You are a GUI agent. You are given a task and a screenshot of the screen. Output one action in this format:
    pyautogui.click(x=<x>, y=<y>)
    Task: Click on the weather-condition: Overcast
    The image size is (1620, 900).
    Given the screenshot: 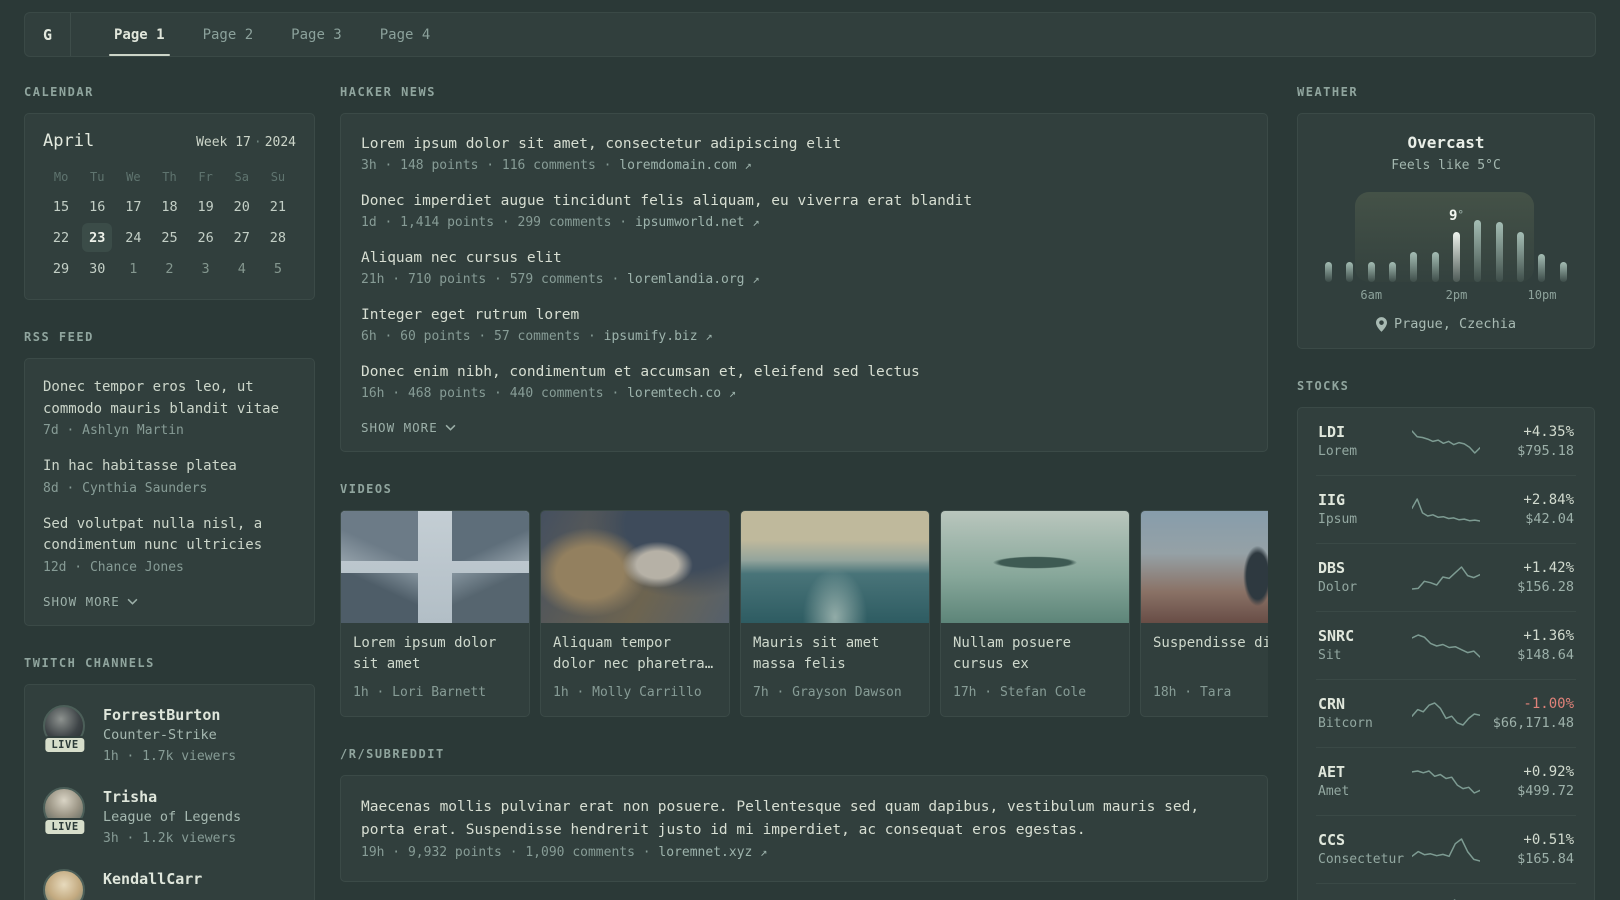 What is the action you would take?
    pyautogui.click(x=1446, y=142)
    